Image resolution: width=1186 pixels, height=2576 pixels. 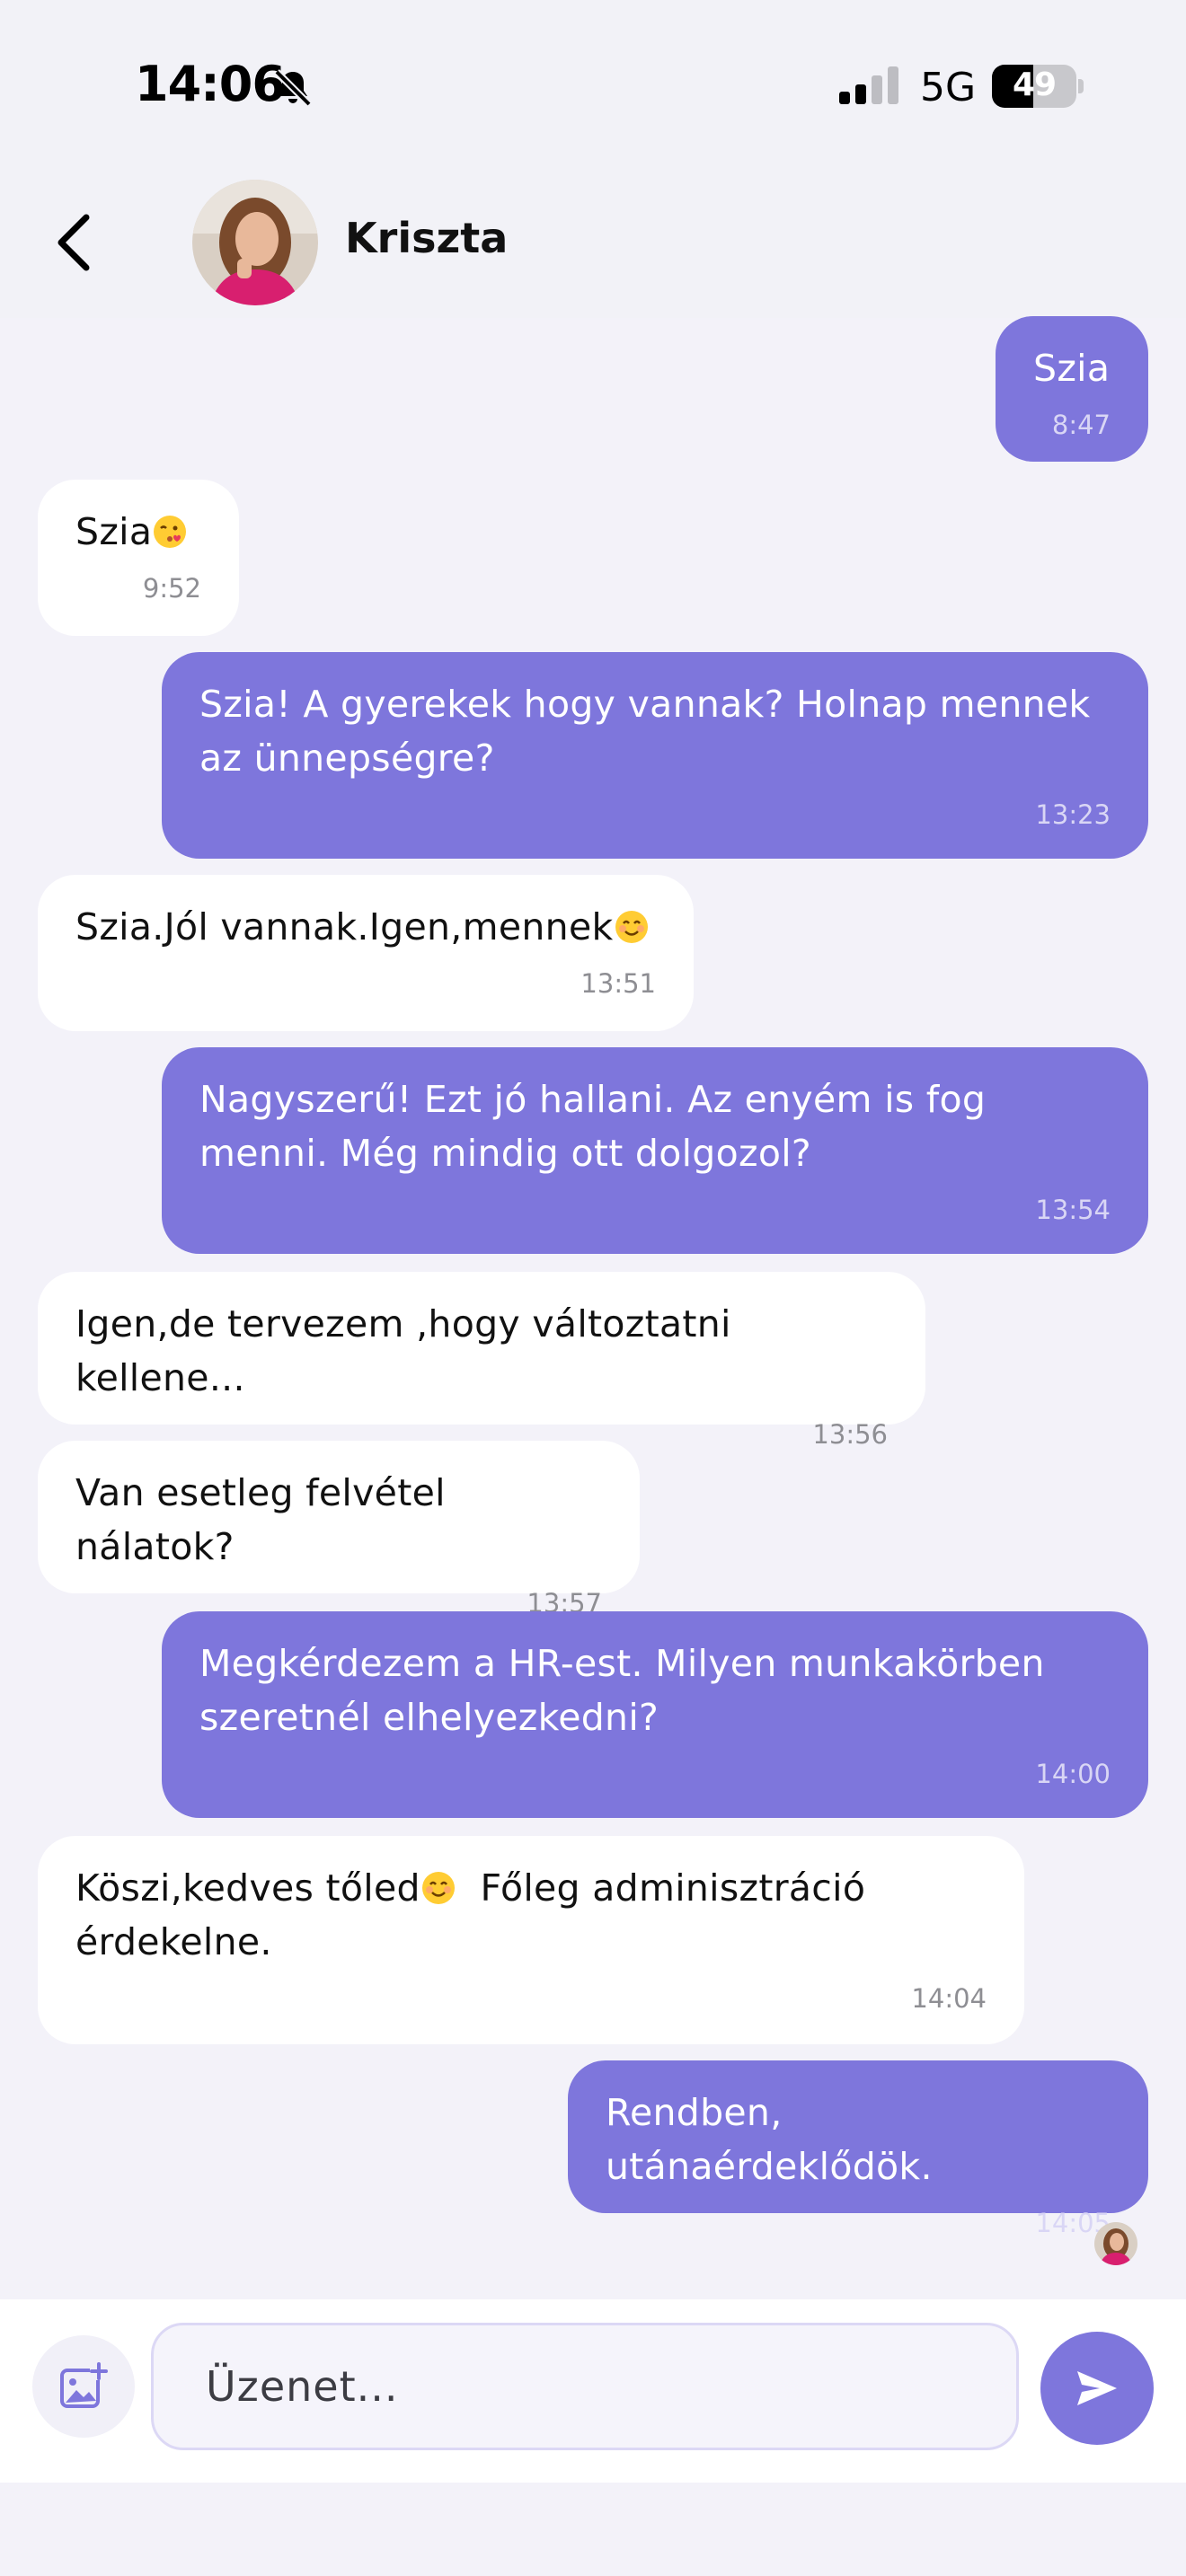 What do you see at coordinates (769, 2139) in the screenshot?
I see `message-text: Rendben, utánaérdeklődök.` at bounding box center [769, 2139].